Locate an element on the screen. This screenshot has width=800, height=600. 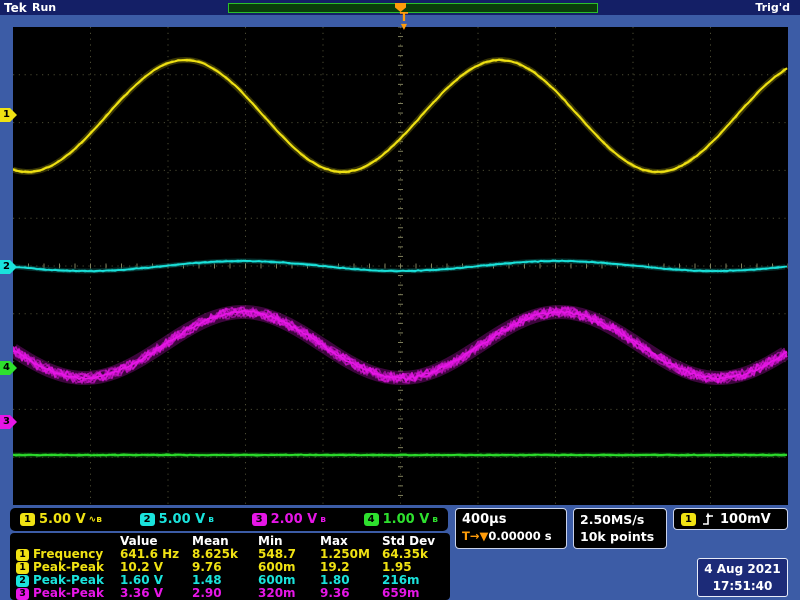
acquisition-readout: 2.50MS/s 10k points is located at coordinates (620, 528).